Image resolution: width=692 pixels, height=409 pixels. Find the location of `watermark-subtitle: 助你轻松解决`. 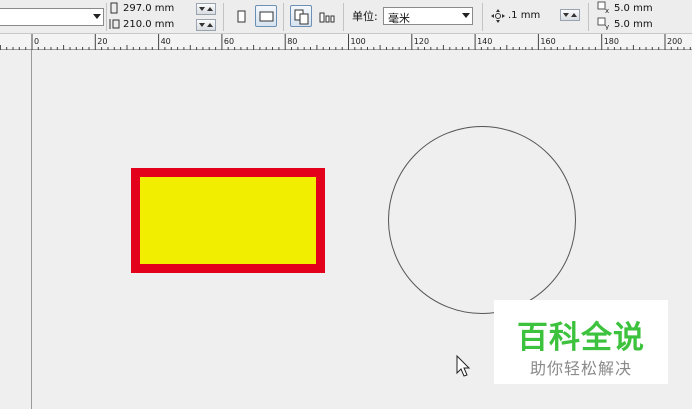

watermark-subtitle: 助你轻松解决 is located at coordinates (580, 368).